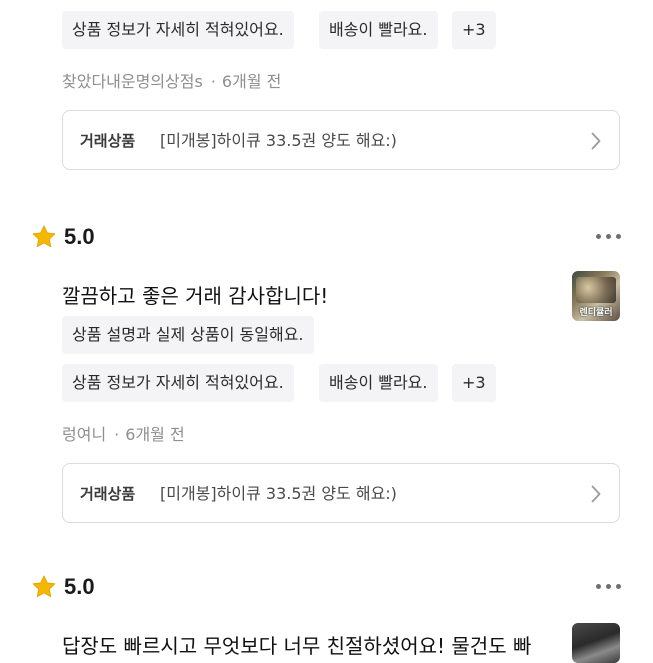  Describe the element at coordinates (596, 643) in the screenshot. I see `product-thumbnail` at that location.